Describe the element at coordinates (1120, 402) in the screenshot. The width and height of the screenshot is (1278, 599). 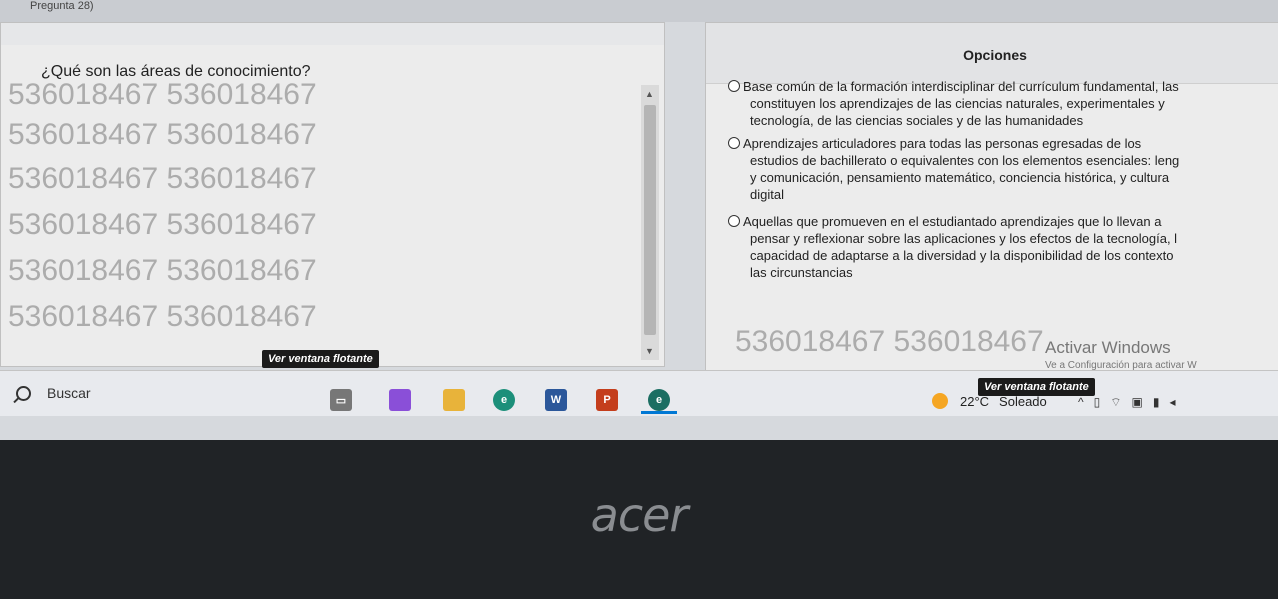
I see `wifi-icon: ⌔` at that location.